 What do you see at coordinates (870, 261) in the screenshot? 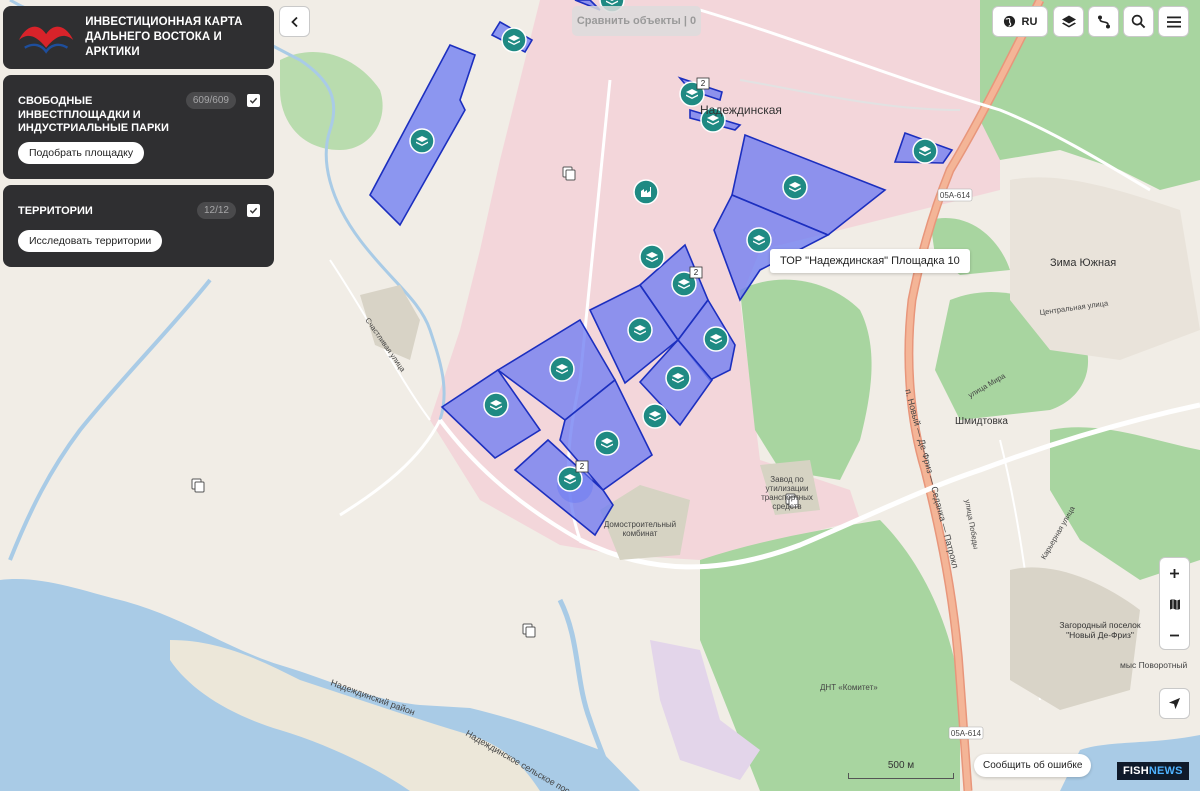
I see `plot-tooltip: ТОР "Надеждинская" Площадка 10` at bounding box center [870, 261].